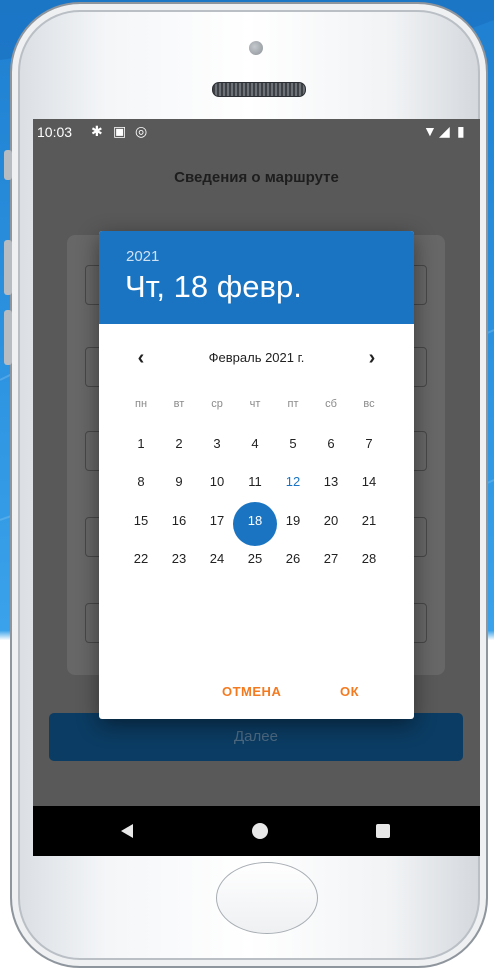 The height and width of the screenshot is (970, 494). Describe the element at coordinates (141, 404) in the screenshot. I see `weekday-label: пн` at that location.